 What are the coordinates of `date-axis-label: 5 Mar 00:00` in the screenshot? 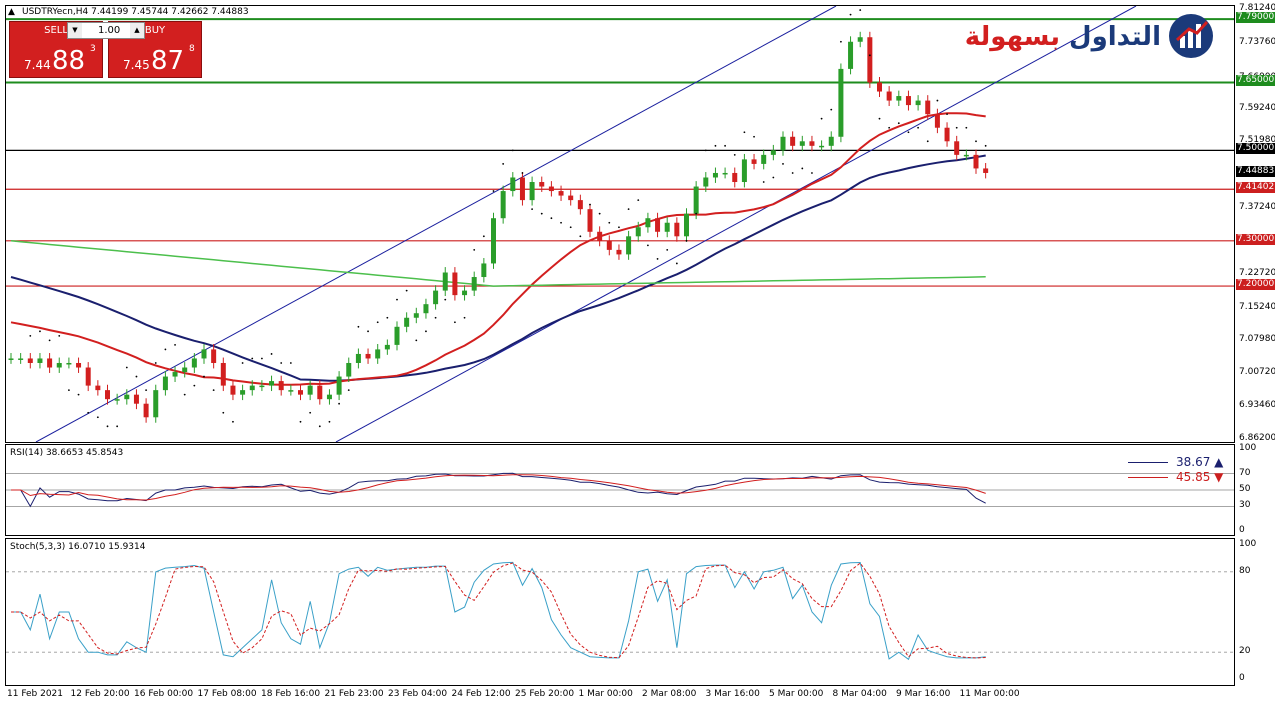 It's located at (796, 694).